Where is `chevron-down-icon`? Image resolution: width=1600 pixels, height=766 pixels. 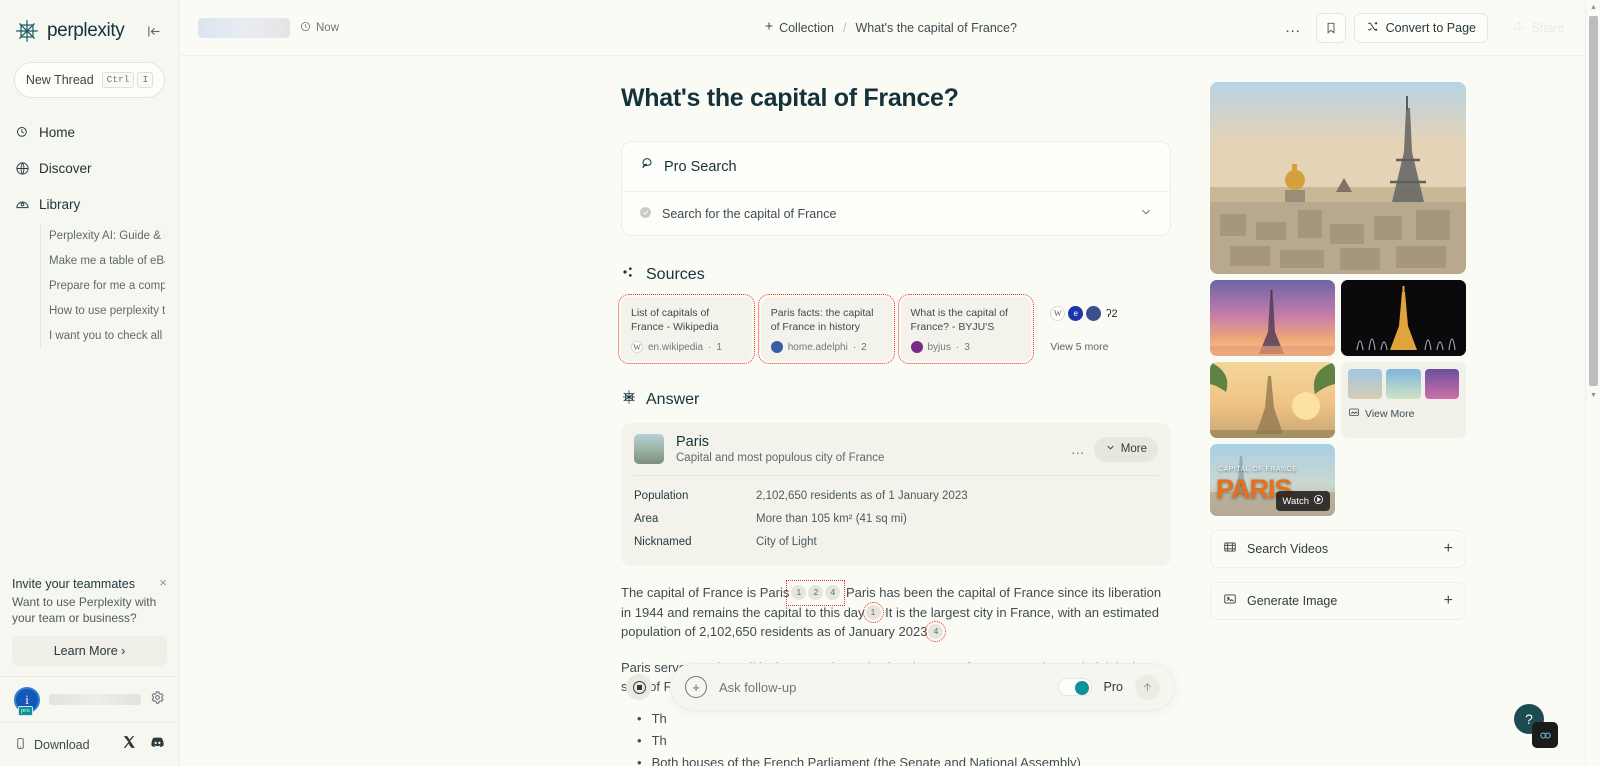 chevron-down-icon is located at coordinates (1146, 213).